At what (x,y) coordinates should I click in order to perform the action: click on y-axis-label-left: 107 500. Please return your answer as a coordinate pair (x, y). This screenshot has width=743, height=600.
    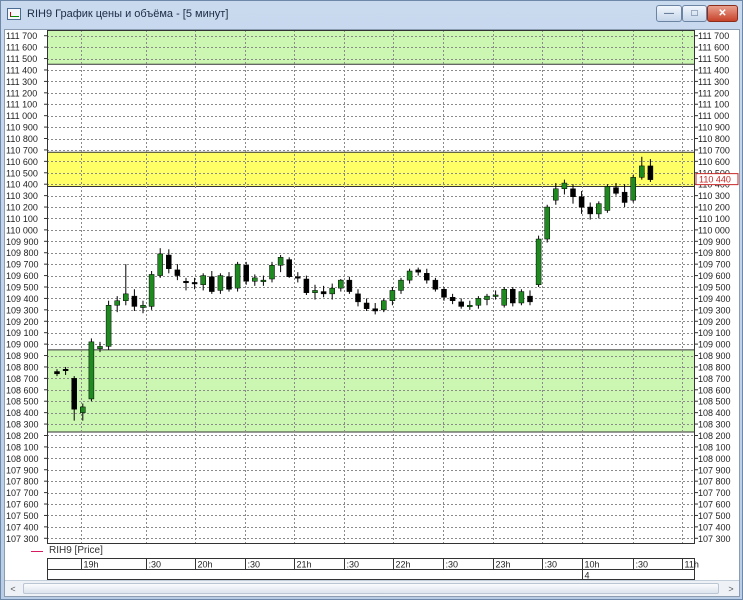
    Looking at the image, I should click on (22, 516).